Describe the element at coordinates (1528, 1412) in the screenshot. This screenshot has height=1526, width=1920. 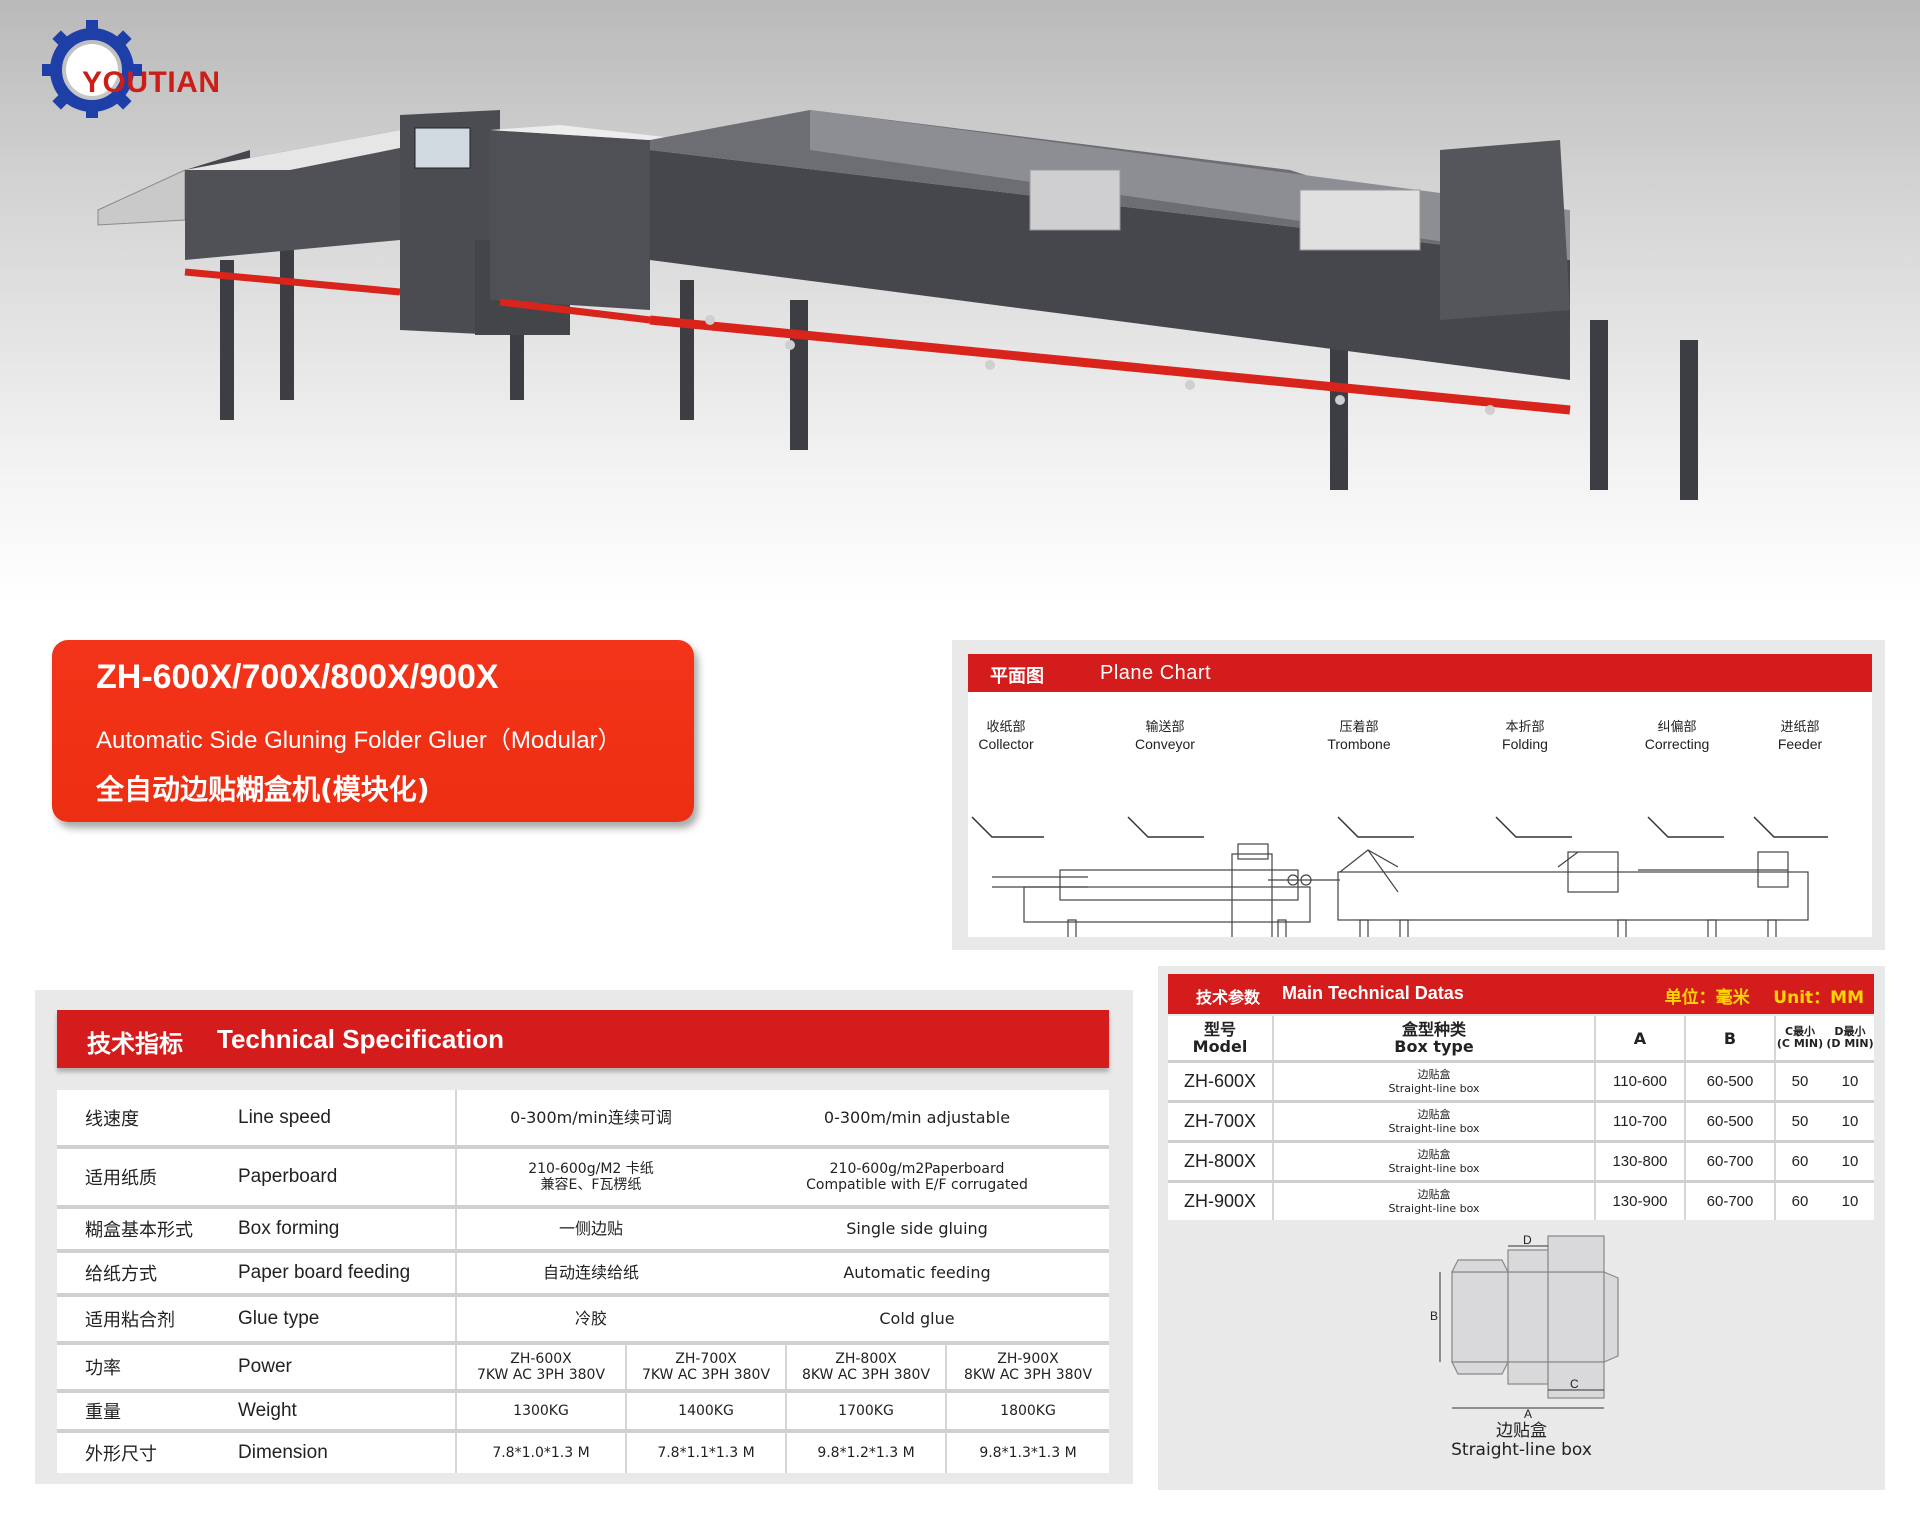
I see `dim-label-a: A` at that location.